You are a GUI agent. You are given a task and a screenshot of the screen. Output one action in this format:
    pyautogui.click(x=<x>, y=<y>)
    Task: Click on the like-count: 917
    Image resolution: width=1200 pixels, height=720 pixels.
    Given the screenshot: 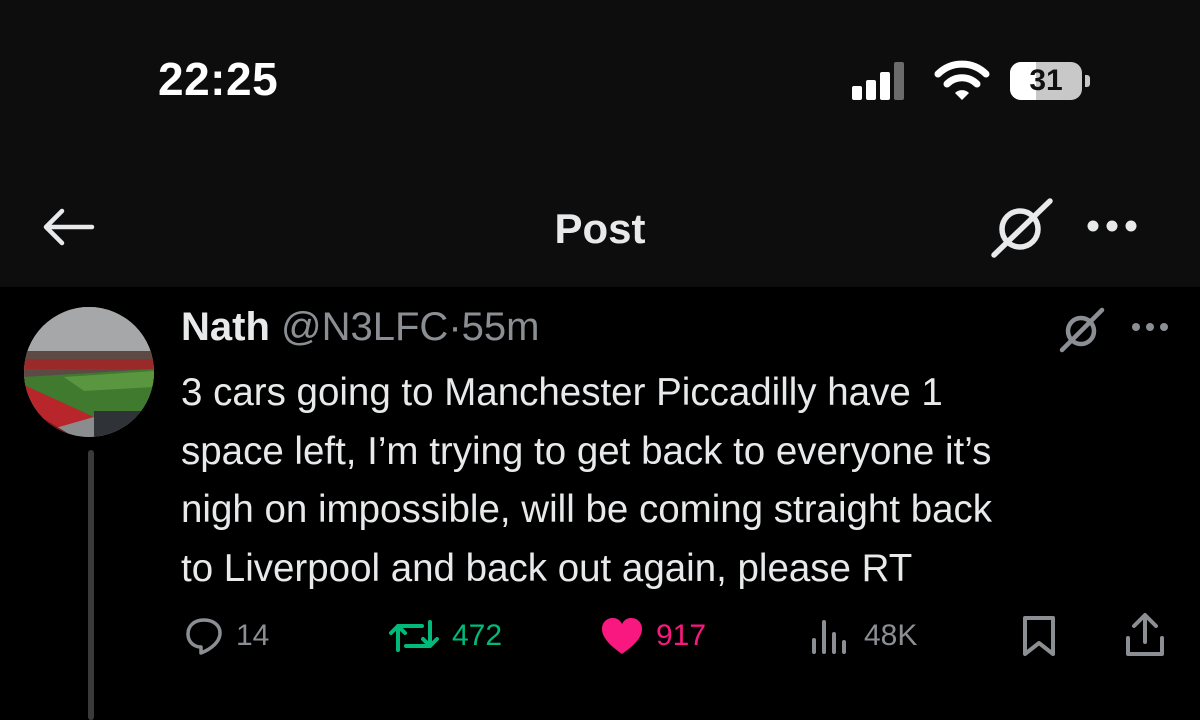 What is the action you would take?
    pyautogui.click(x=681, y=635)
    